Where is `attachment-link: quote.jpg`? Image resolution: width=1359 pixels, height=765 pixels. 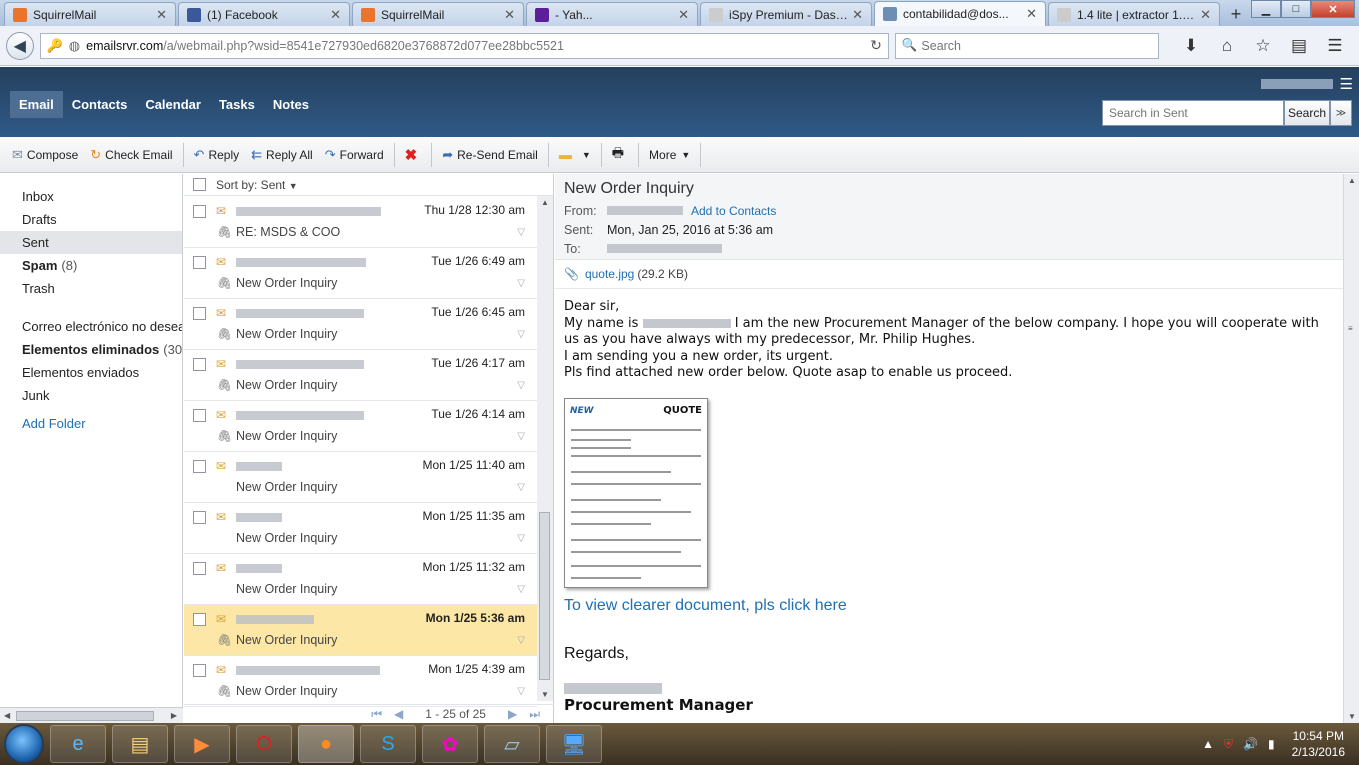 attachment-link: quote.jpg is located at coordinates (609, 274).